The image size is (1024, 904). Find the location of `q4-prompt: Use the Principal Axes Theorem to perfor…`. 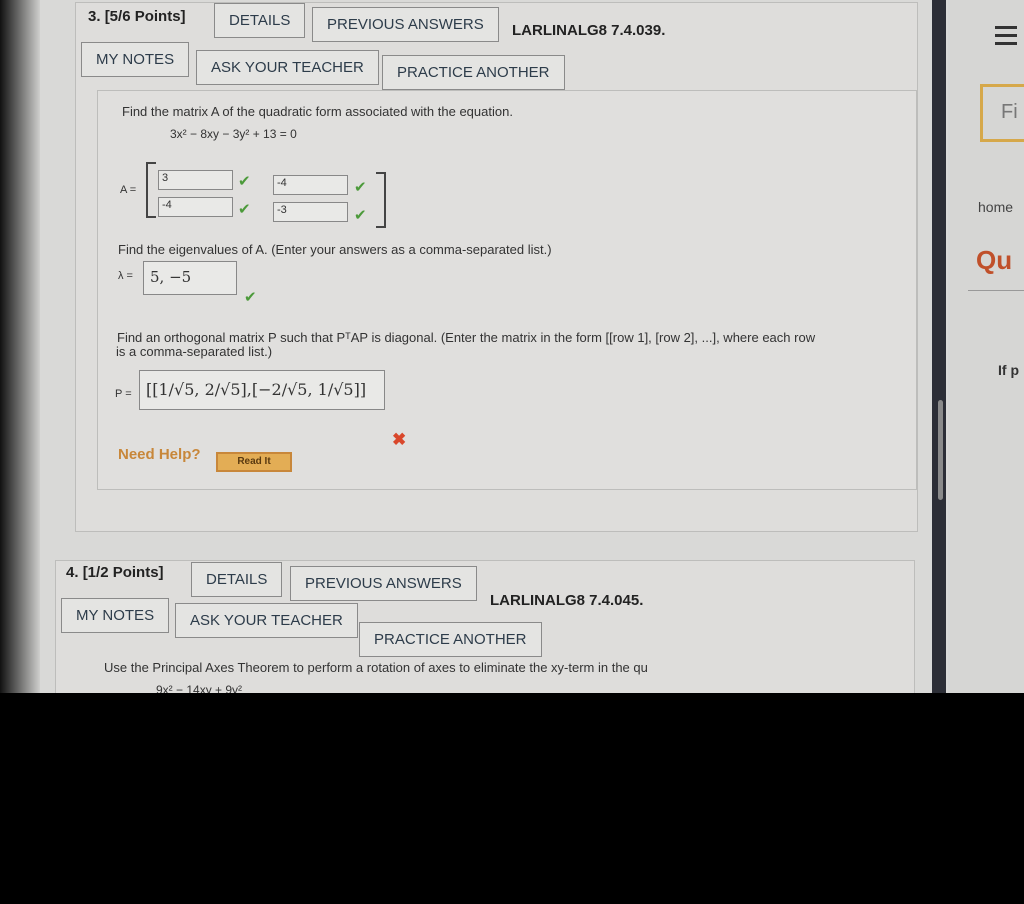

q4-prompt: Use the Principal Axes Theorem to perfor… is located at coordinates (376, 667).